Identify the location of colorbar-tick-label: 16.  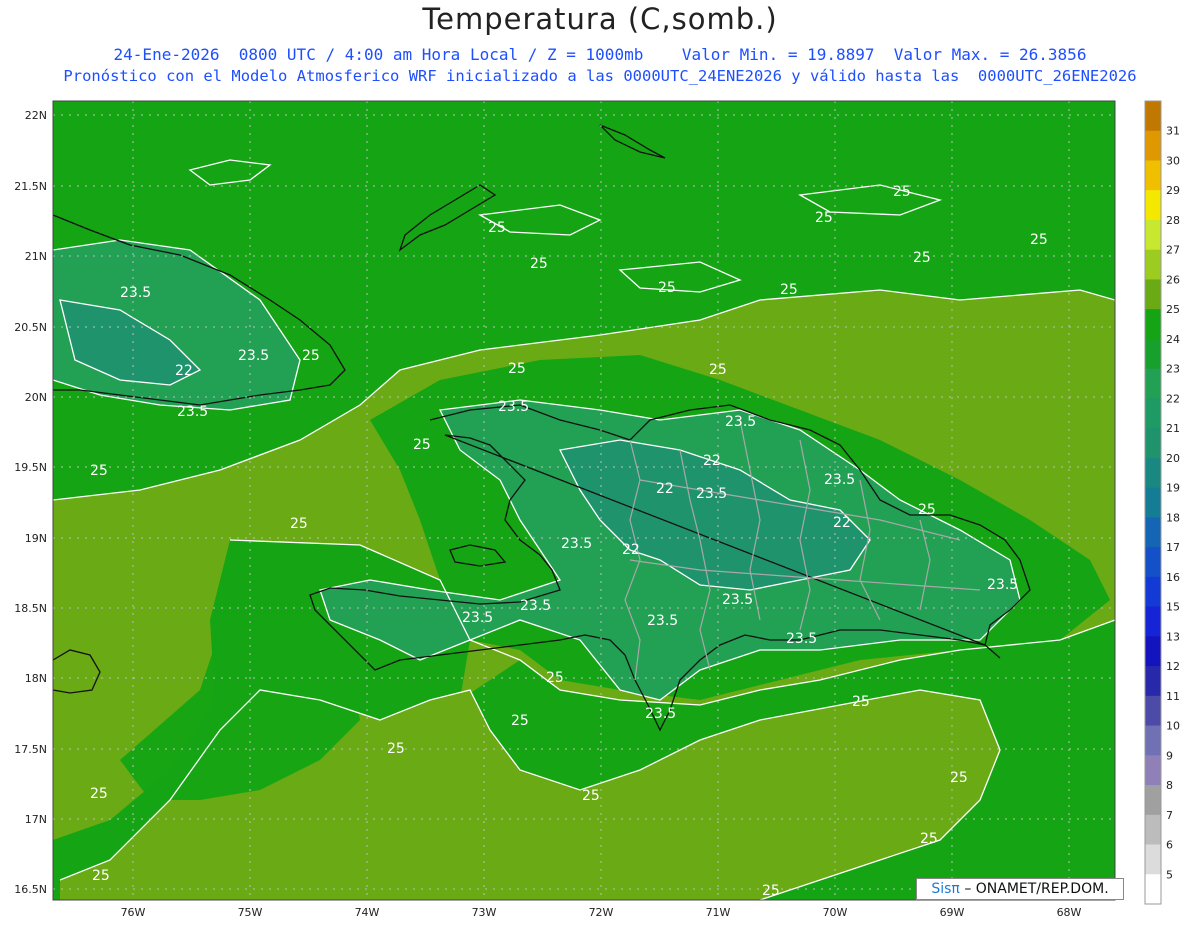
(1173, 577).